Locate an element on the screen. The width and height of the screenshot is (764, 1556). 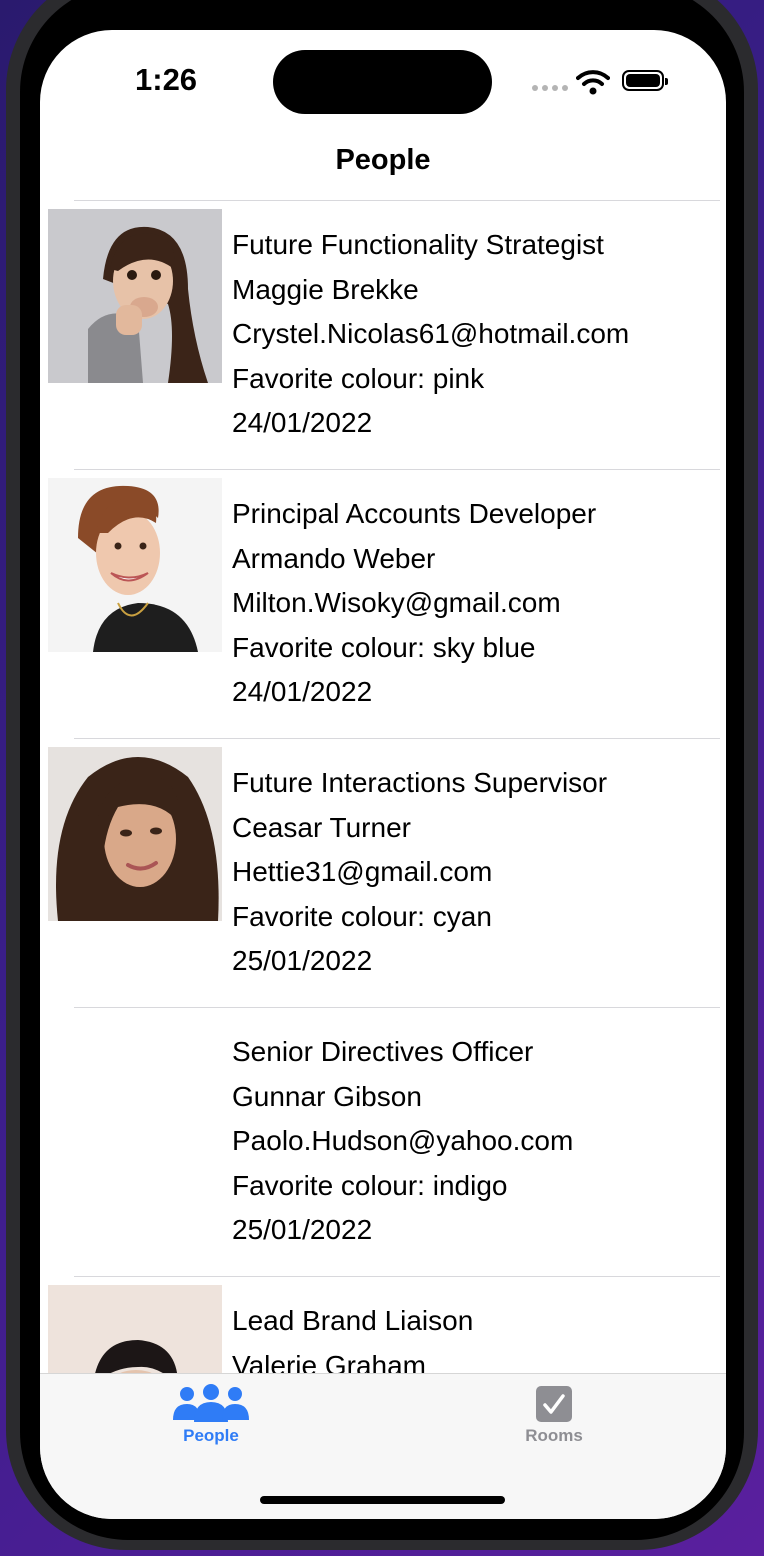
list-item: Lead Brand Liaison Valerie Graham is located at coordinates (383, 1325).